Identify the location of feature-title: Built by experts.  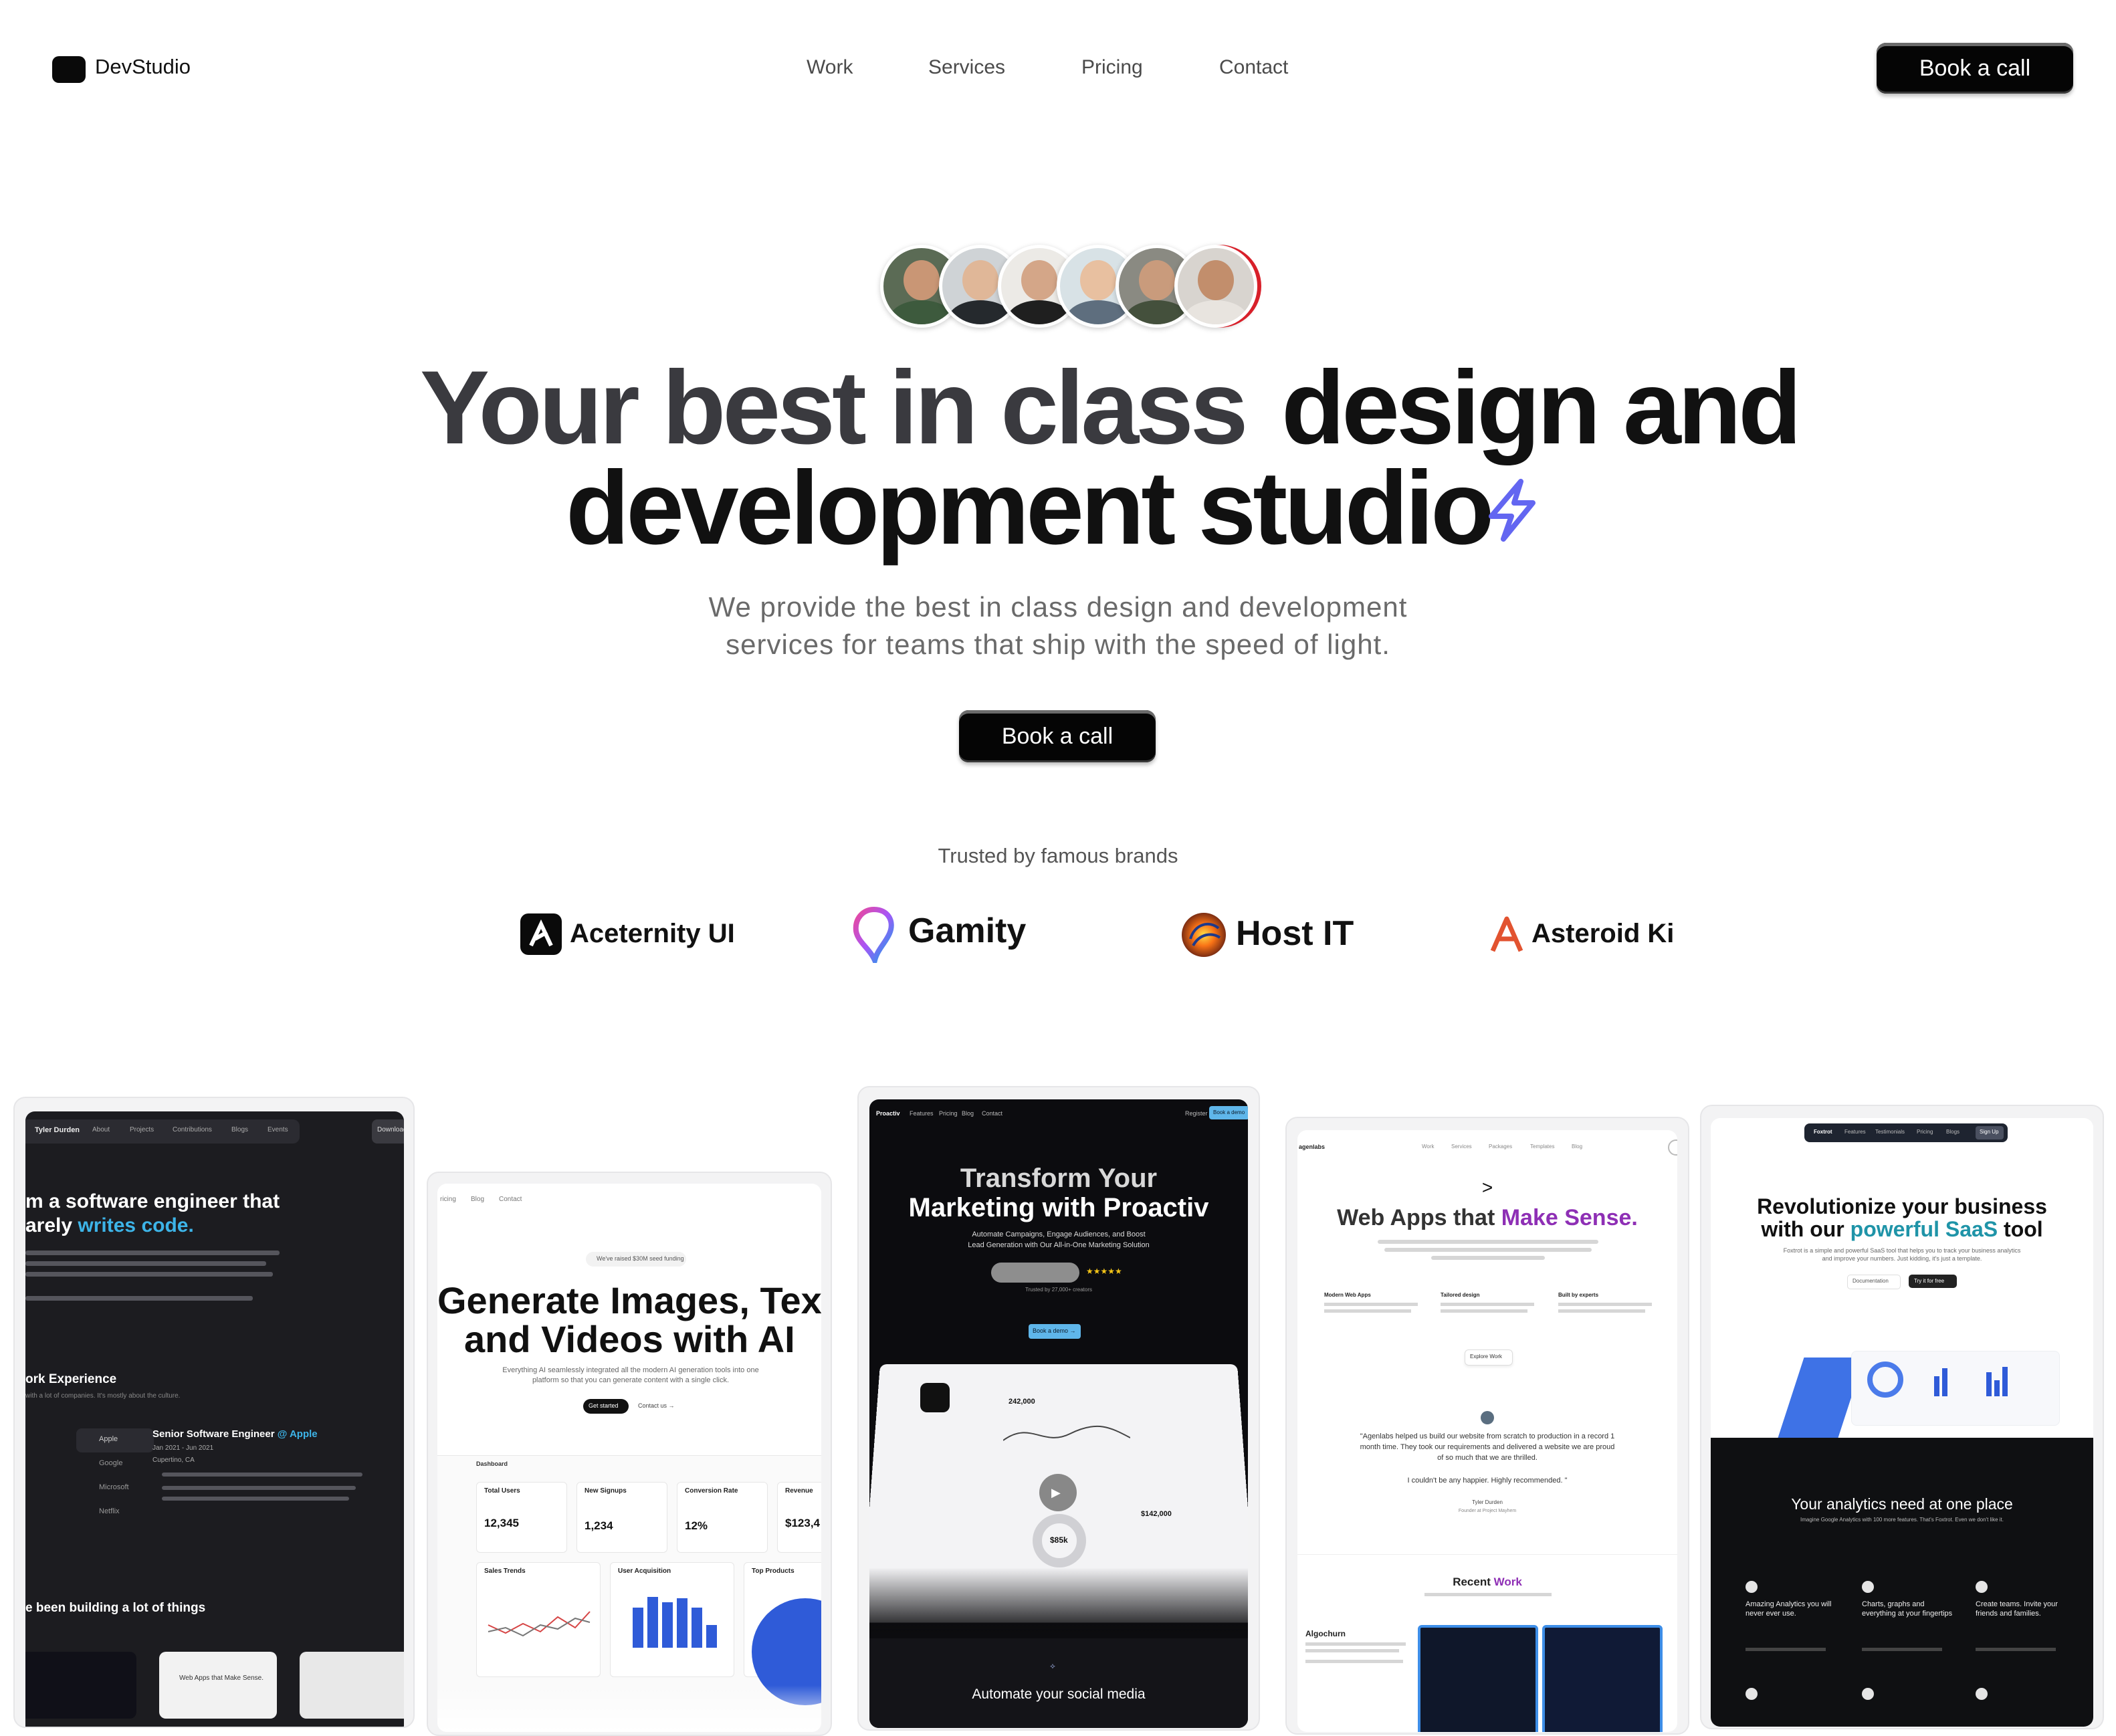
(1579, 1295).